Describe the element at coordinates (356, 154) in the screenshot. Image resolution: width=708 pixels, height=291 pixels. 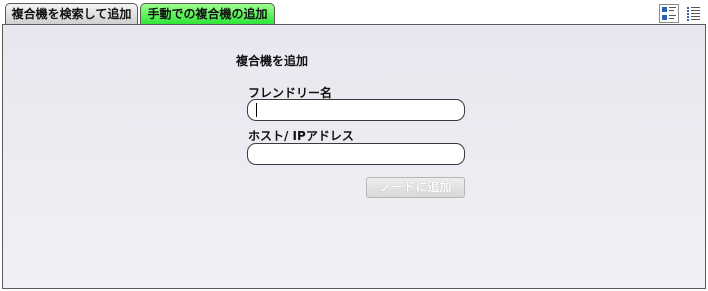
I see `host-ip-input` at that location.